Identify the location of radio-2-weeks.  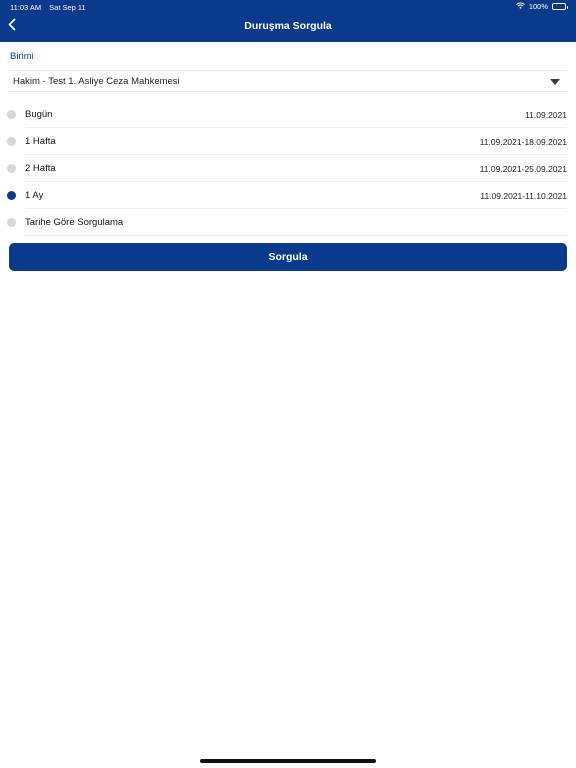
(11, 168).